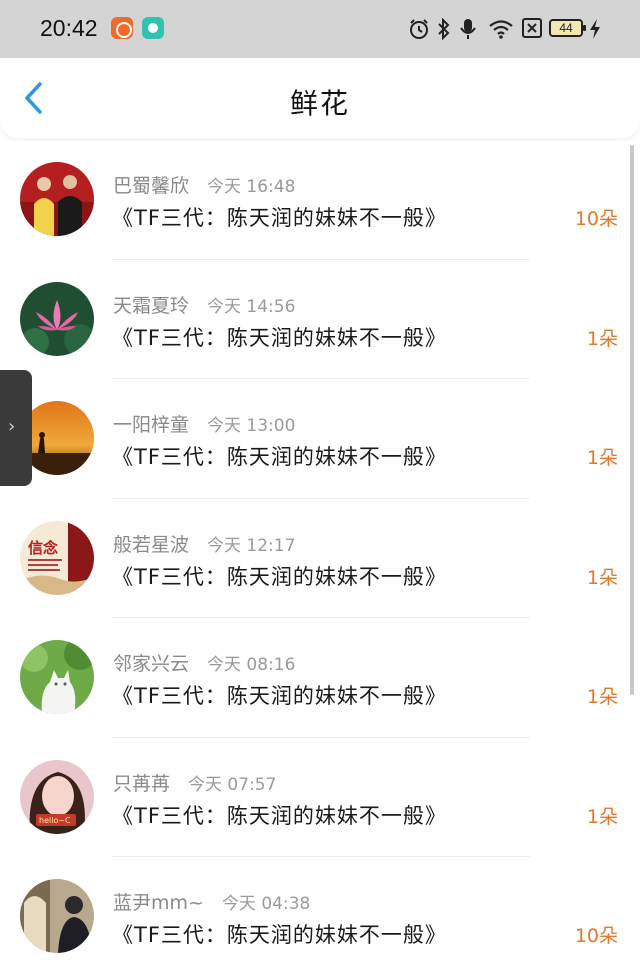  I want to click on battery-icon: 44, so click(567, 28).